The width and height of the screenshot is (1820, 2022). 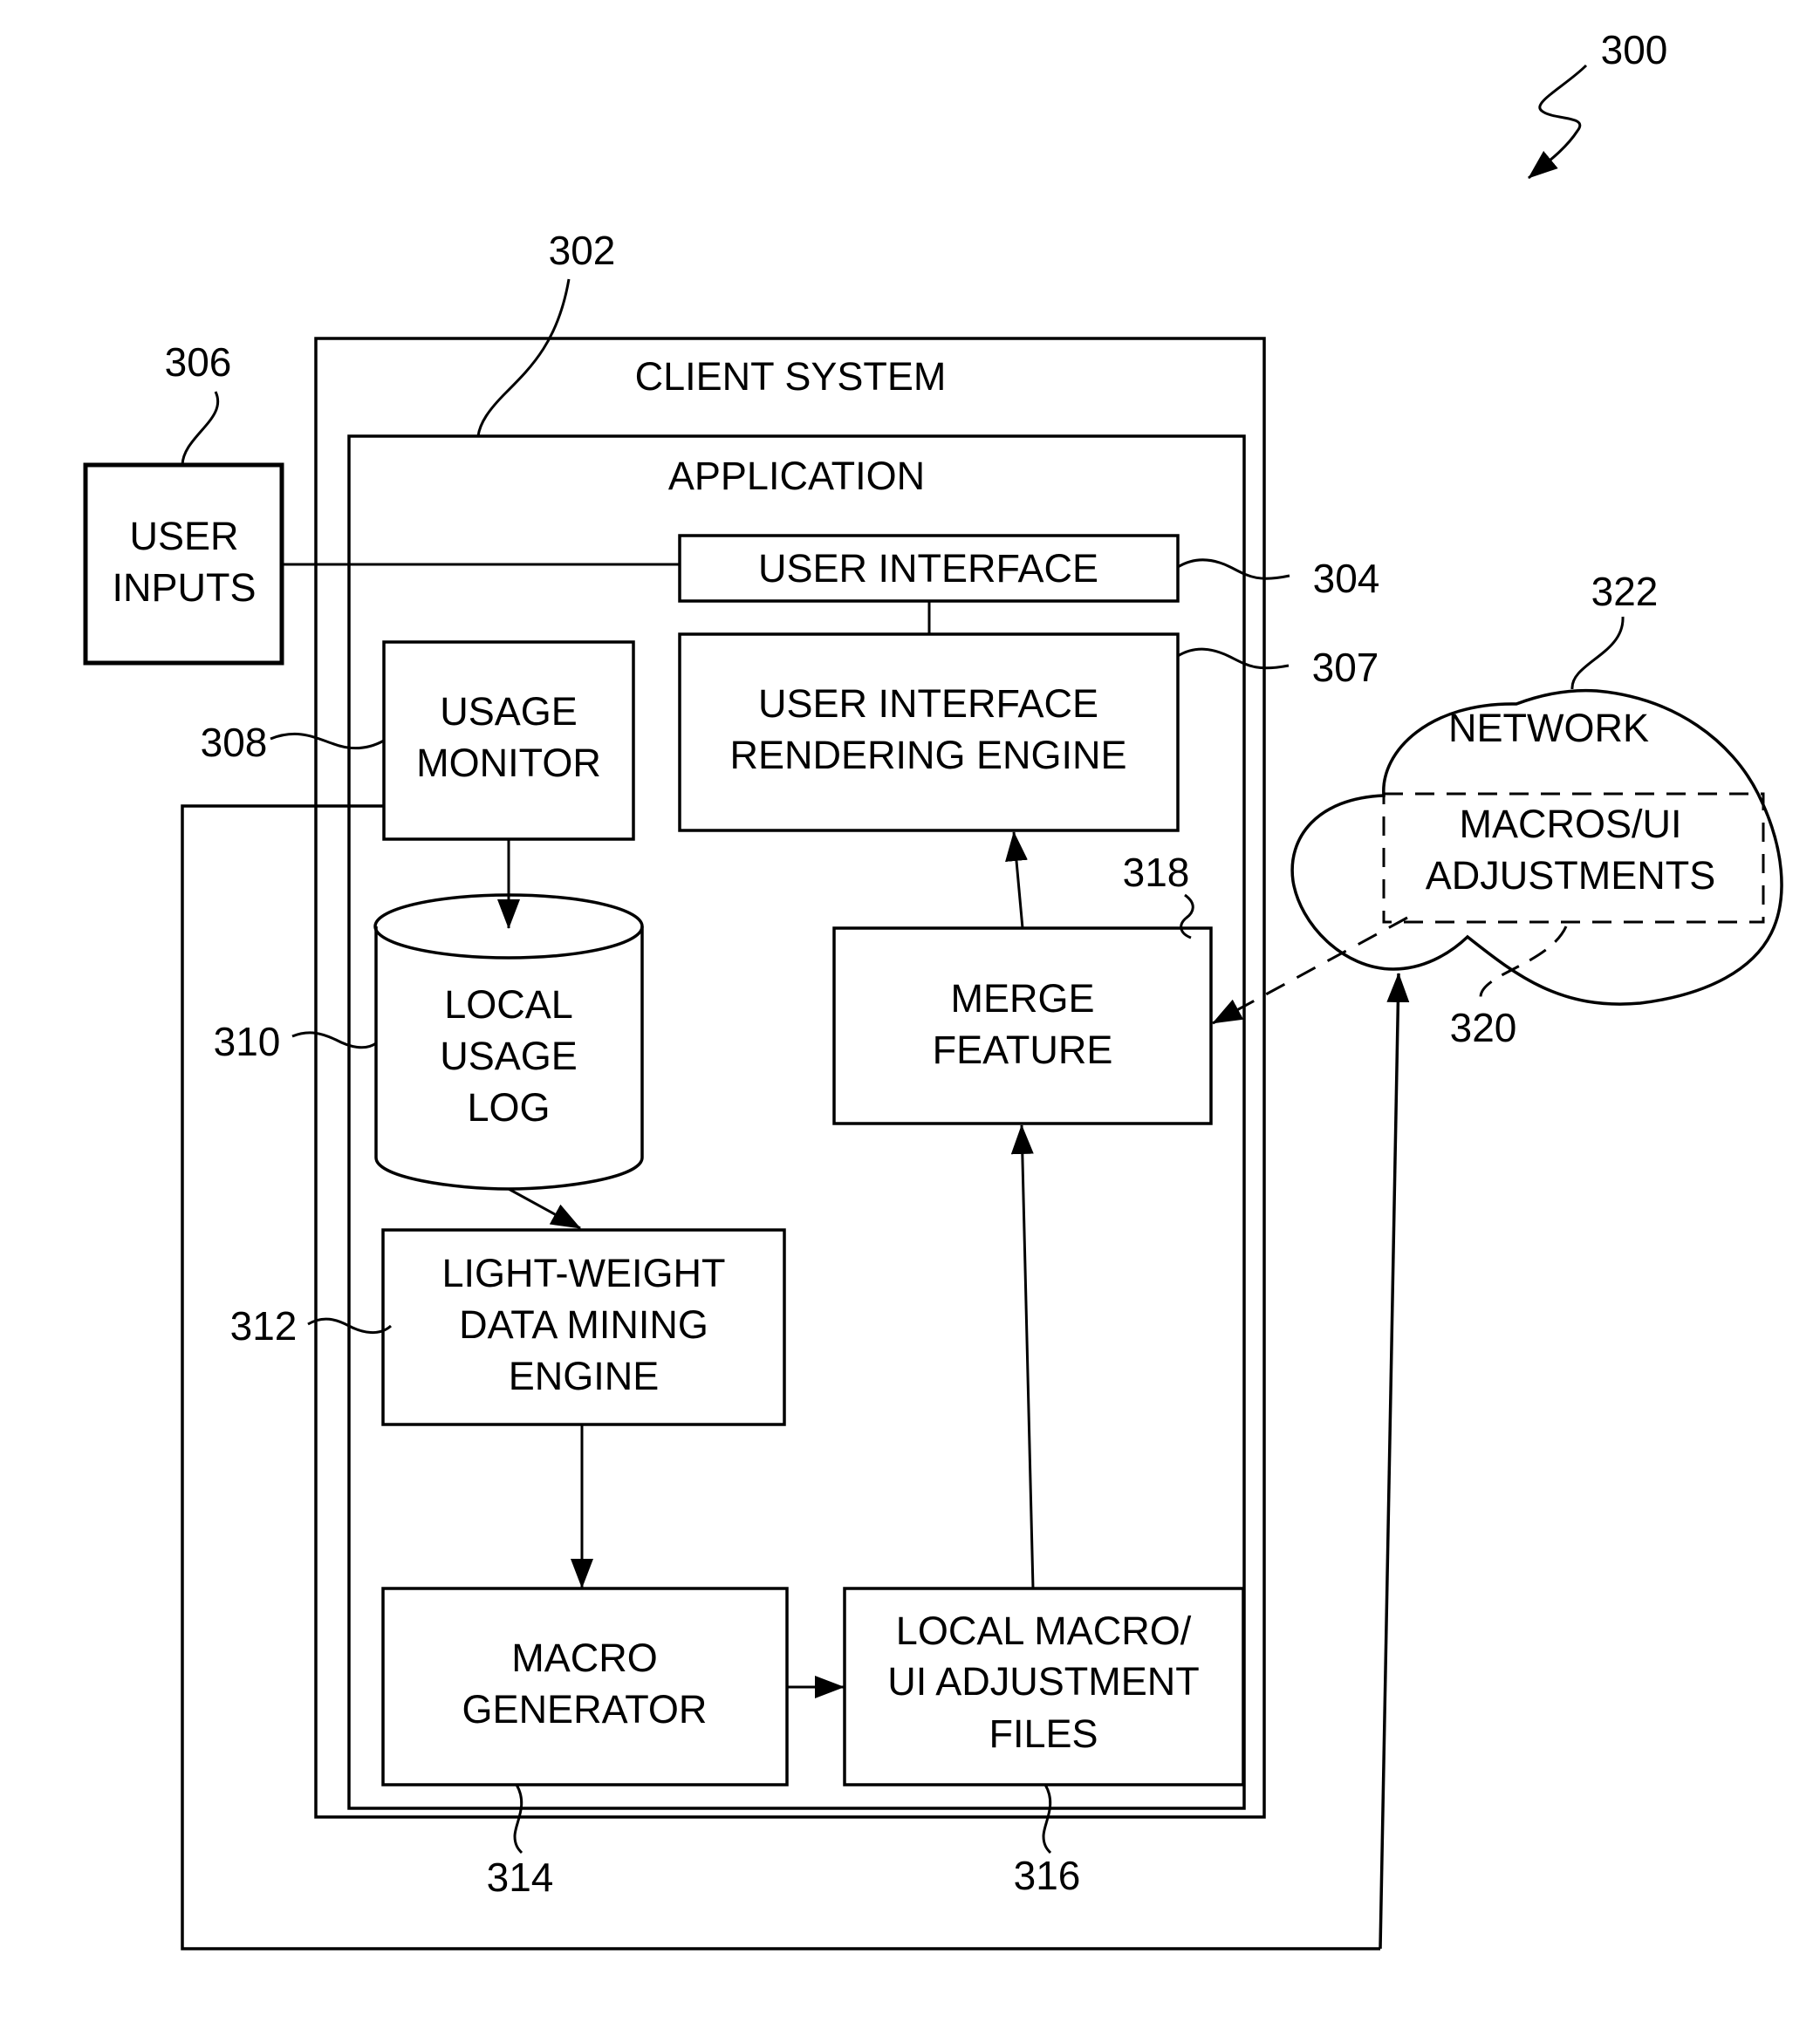 I want to click on local-usage-log: LOCAL USAGE LOG 310, so click(x=429, y=1042).